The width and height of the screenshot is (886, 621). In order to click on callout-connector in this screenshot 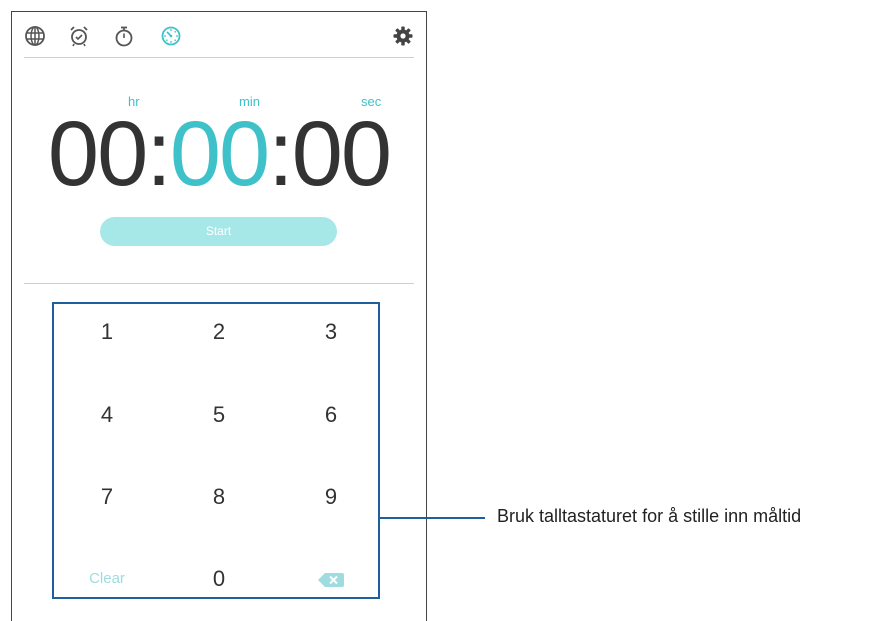, I will do `click(432, 518)`.